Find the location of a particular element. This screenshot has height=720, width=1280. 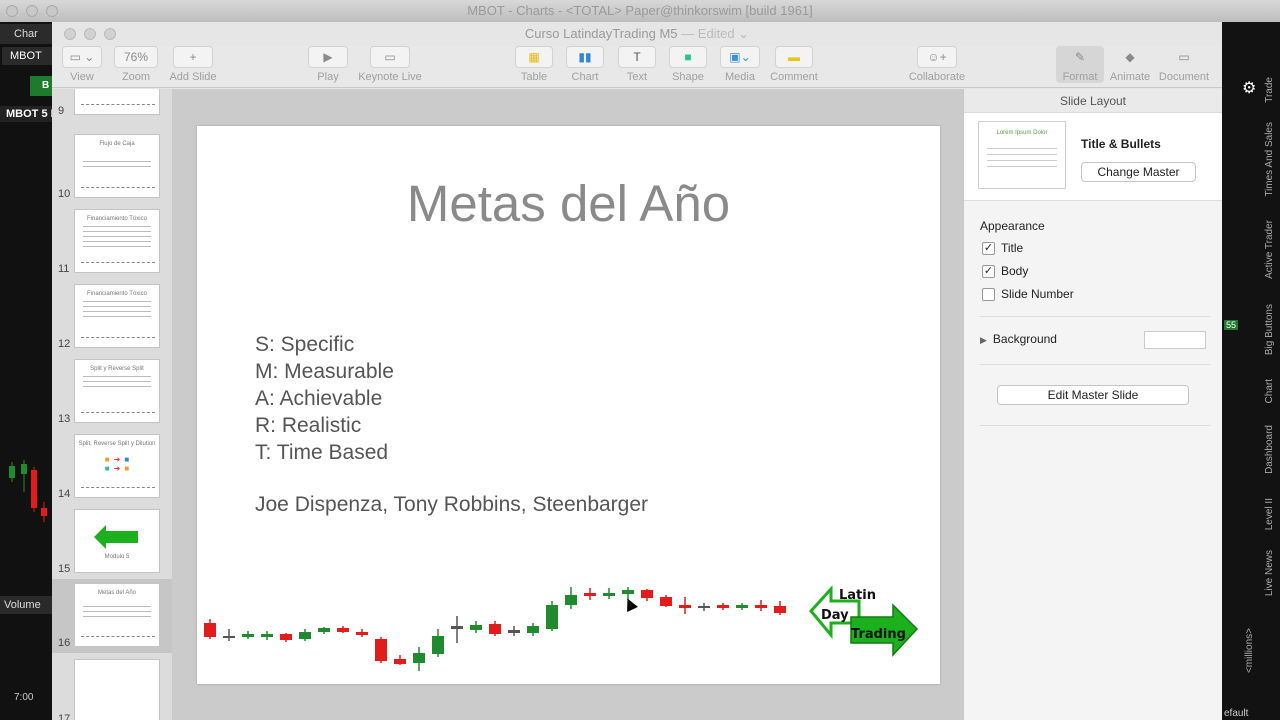

tos-tab-dashboard: Dashboard is located at coordinates (1269, 449).